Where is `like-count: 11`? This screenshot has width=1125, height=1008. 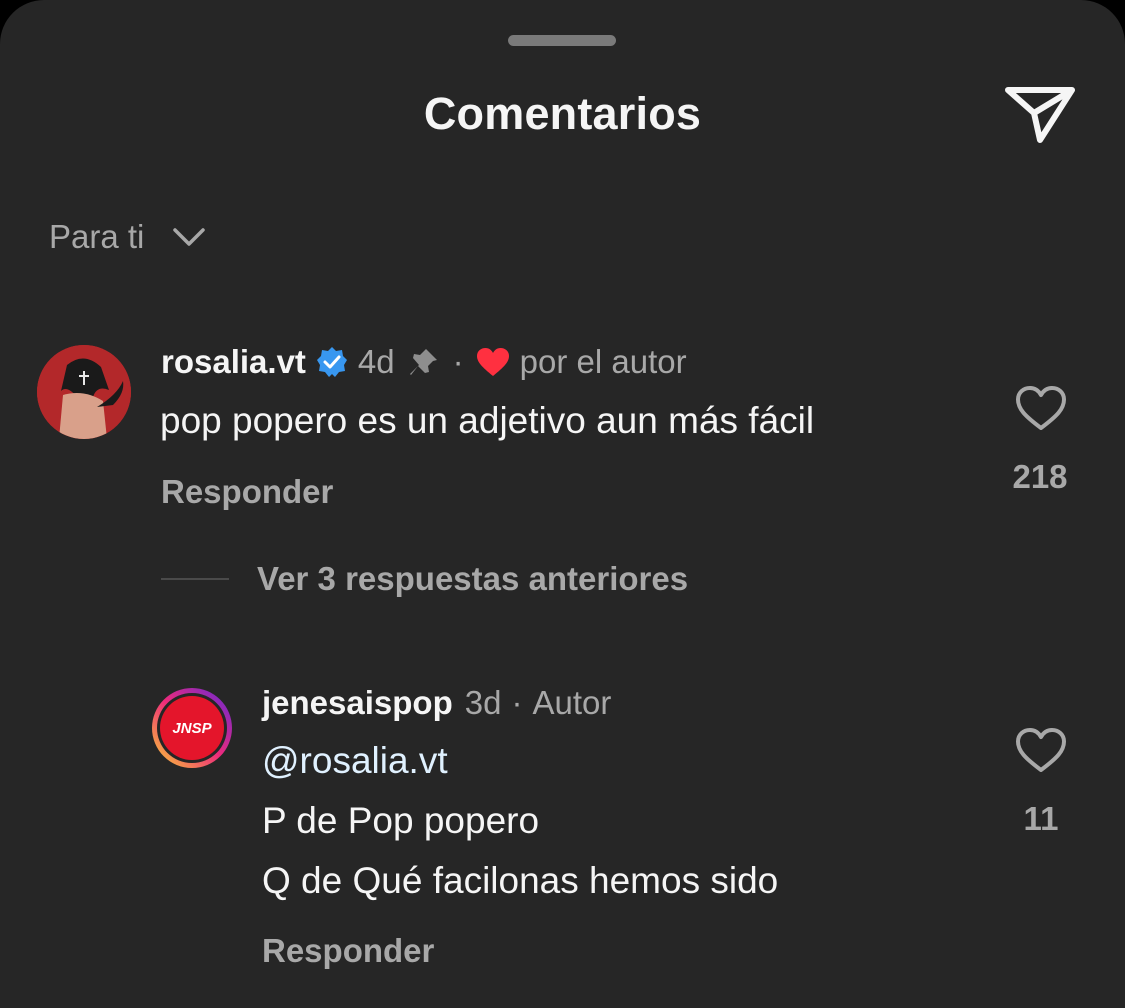 like-count: 11 is located at coordinates (1041, 818).